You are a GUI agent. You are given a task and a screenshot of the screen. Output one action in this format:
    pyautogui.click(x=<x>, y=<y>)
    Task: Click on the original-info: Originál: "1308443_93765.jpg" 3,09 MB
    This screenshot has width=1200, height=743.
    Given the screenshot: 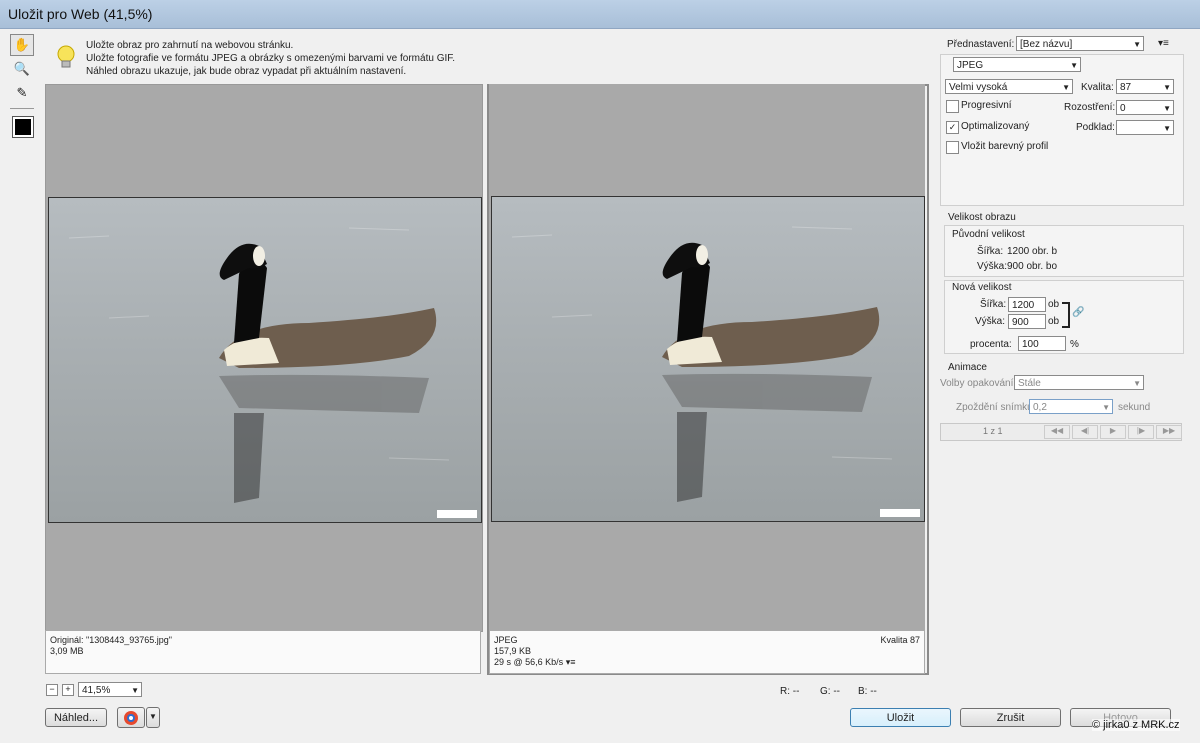 What is the action you would take?
    pyautogui.click(x=263, y=652)
    